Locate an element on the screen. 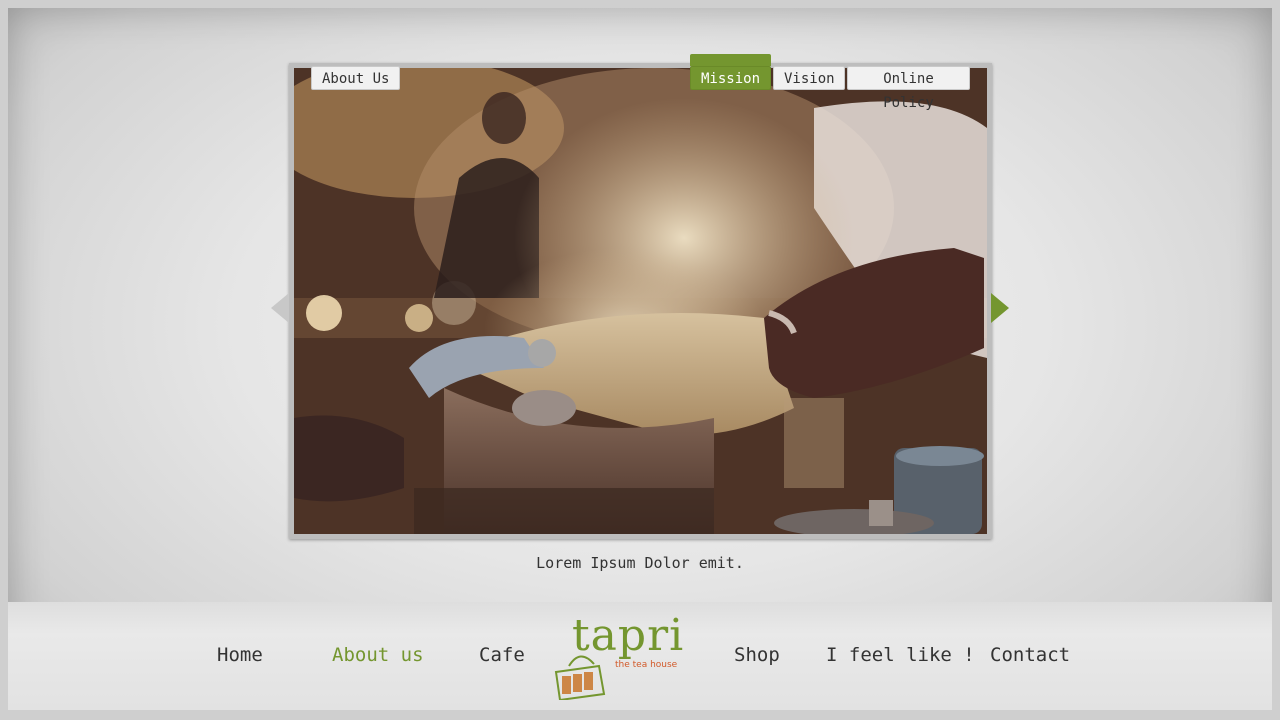  tab-about-us: About Us is located at coordinates (356, 78).